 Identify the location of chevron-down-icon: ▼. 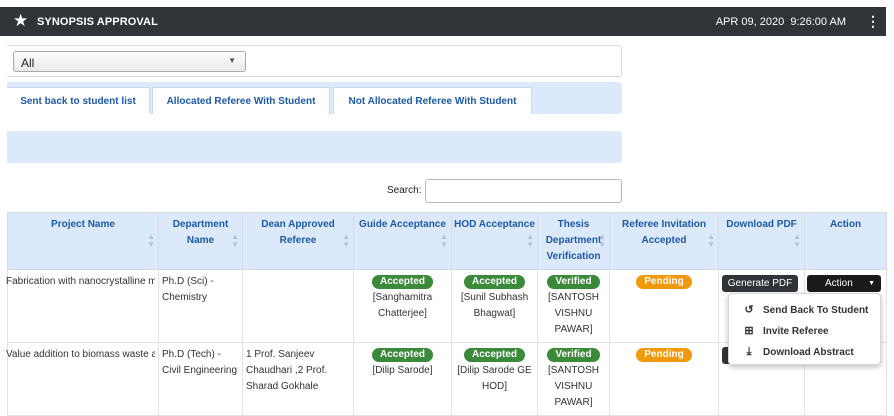
(232, 60).